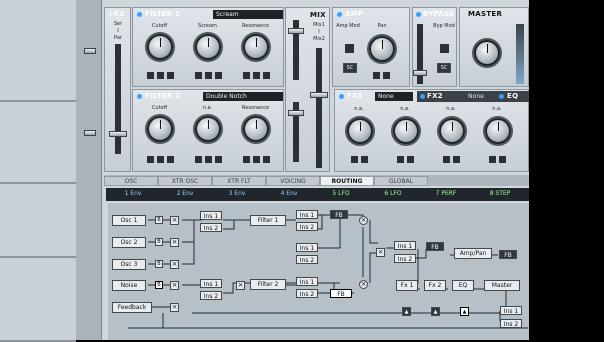 This screenshot has width=604, height=342. What do you see at coordinates (360, 131) in the screenshot?
I see `fx1-param1-knob` at bounding box center [360, 131].